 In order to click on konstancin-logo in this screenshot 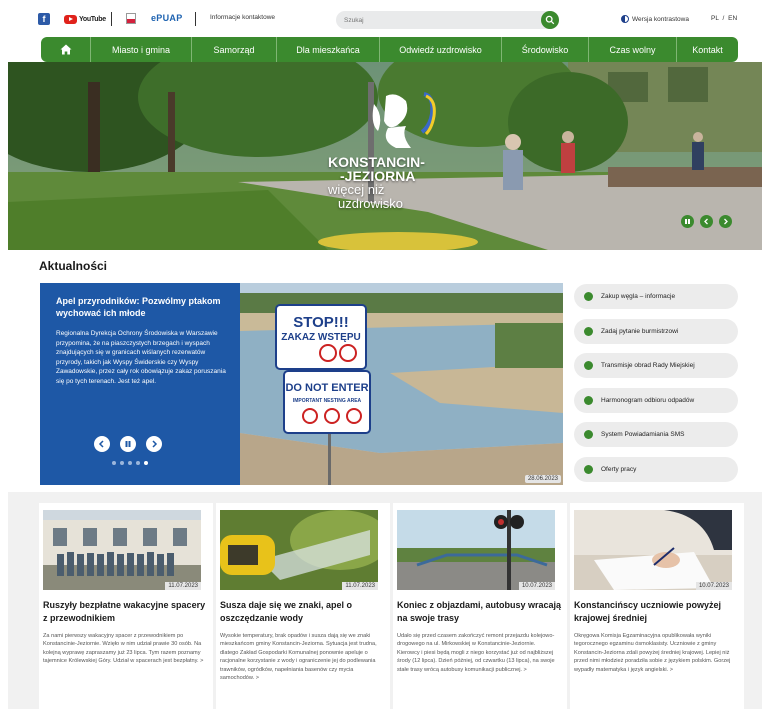, I will do `click(404, 120)`.